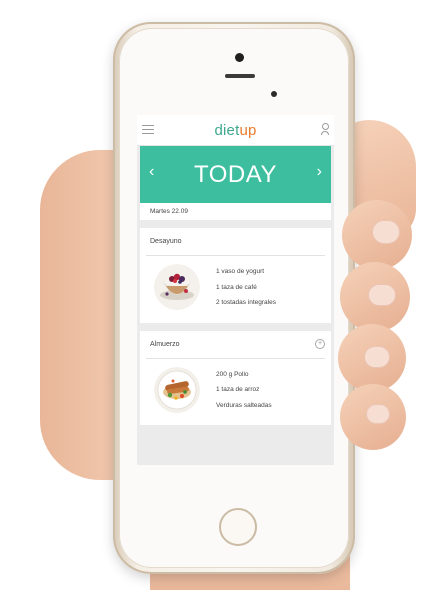  What do you see at coordinates (375, 297) in the screenshot?
I see `finger-middle` at bounding box center [375, 297].